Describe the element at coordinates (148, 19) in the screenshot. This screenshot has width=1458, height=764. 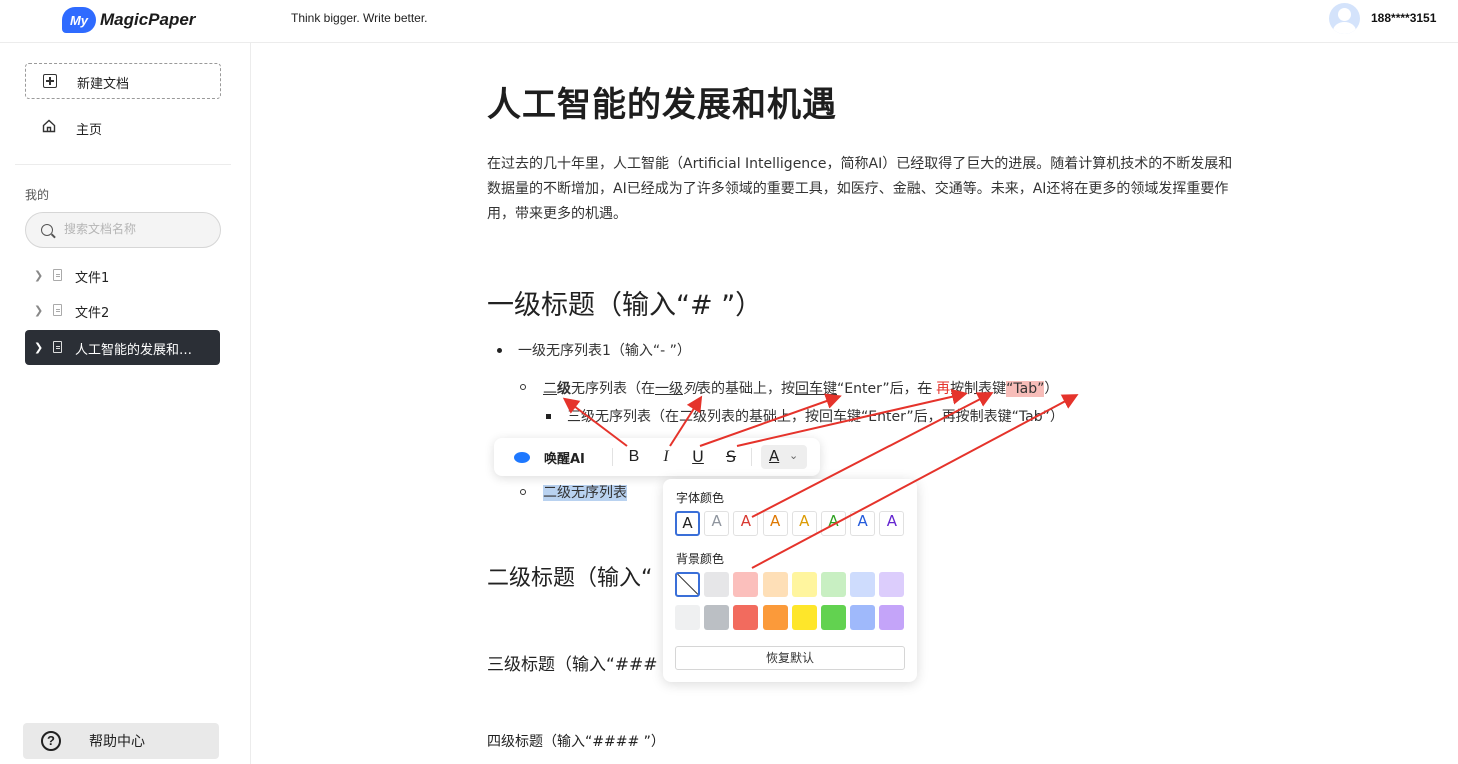
I see `logo-text: MagicPaper` at that location.